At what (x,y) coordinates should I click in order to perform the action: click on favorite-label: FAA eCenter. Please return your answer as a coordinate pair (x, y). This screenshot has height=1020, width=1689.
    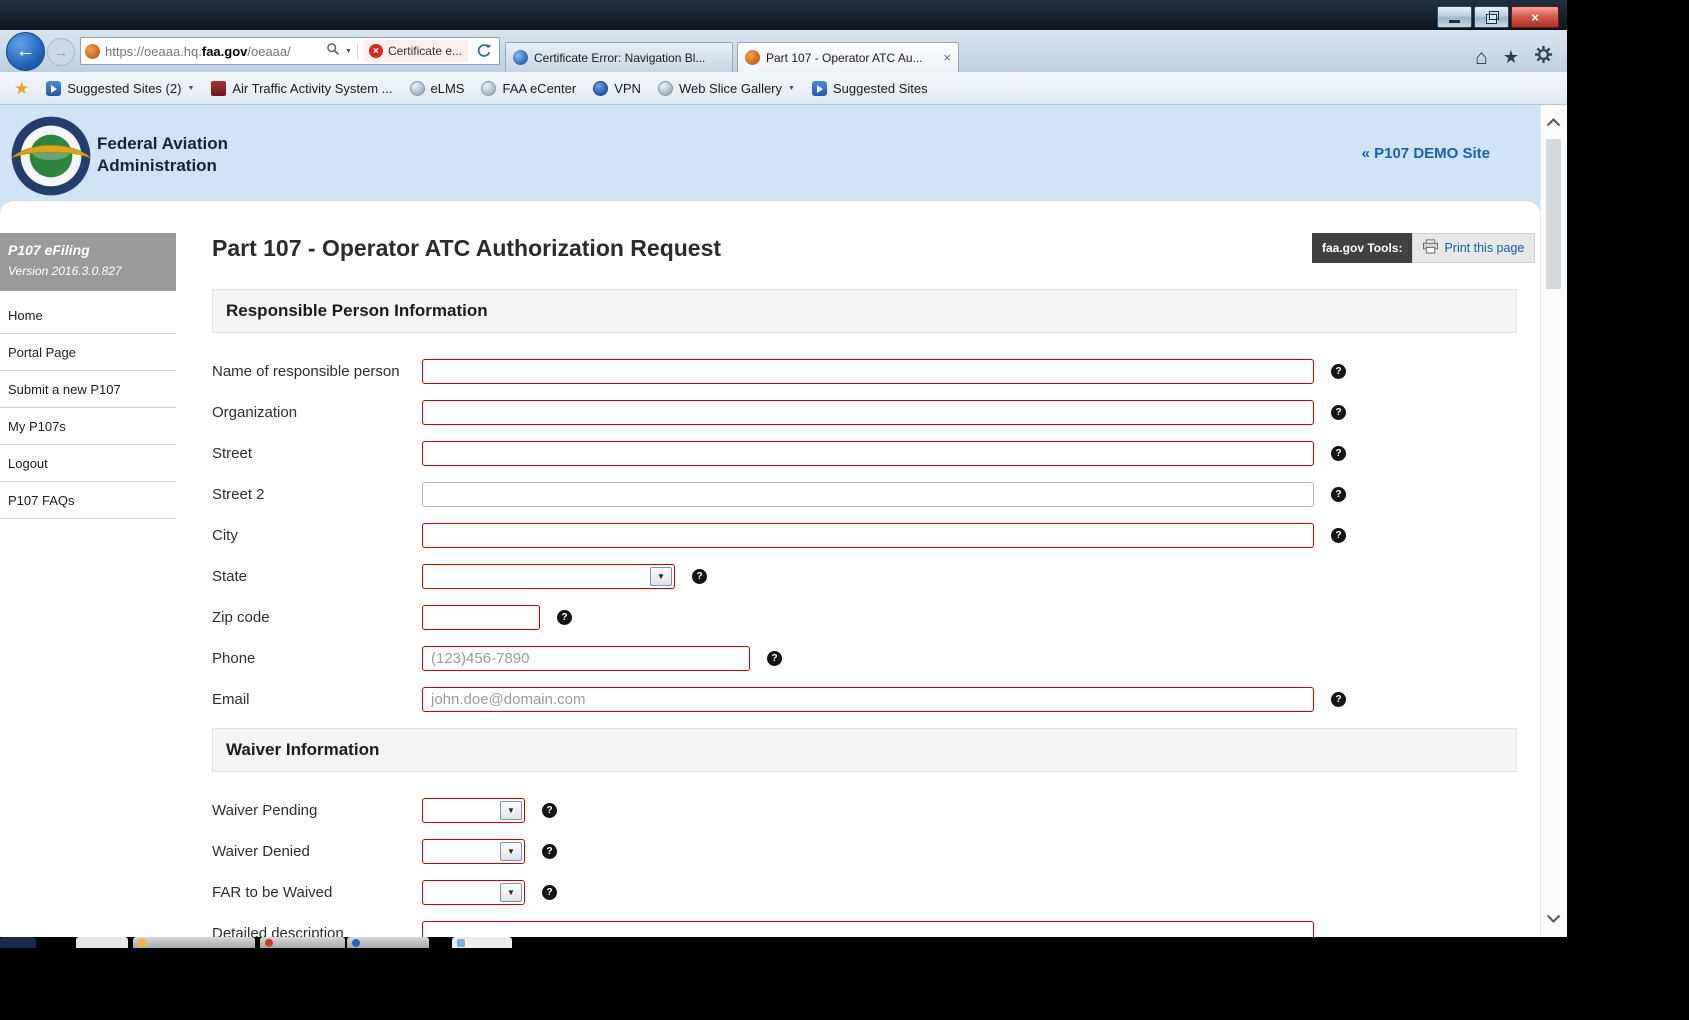
    Looking at the image, I should click on (539, 88).